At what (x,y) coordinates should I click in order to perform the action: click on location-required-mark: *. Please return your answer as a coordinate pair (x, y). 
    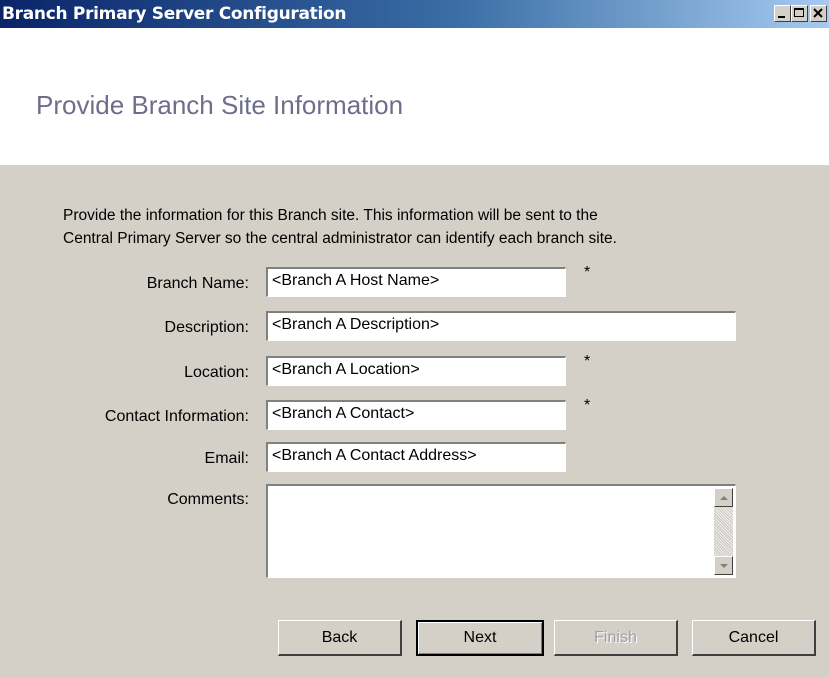
    Looking at the image, I should click on (587, 361).